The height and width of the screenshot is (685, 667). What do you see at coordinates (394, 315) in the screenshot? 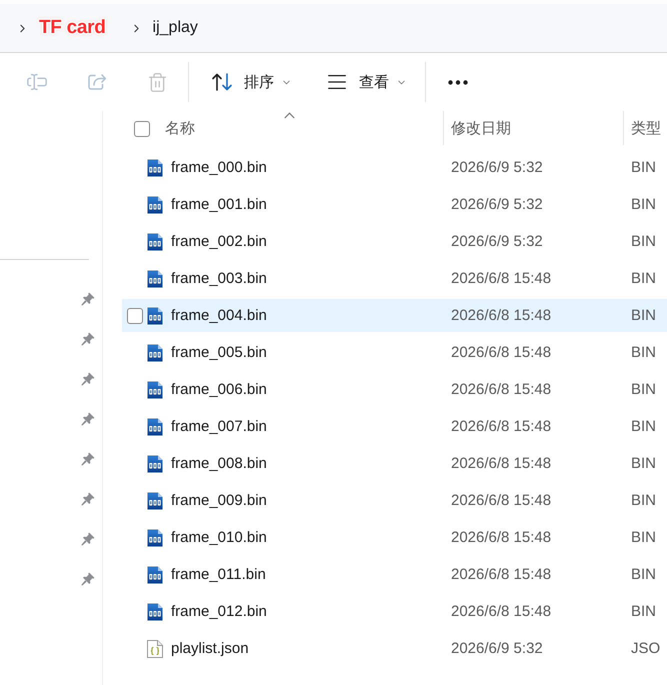
I see `file-row: frame_004.bin 2026/6/8 15:48 BIN` at bounding box center [394, 315].